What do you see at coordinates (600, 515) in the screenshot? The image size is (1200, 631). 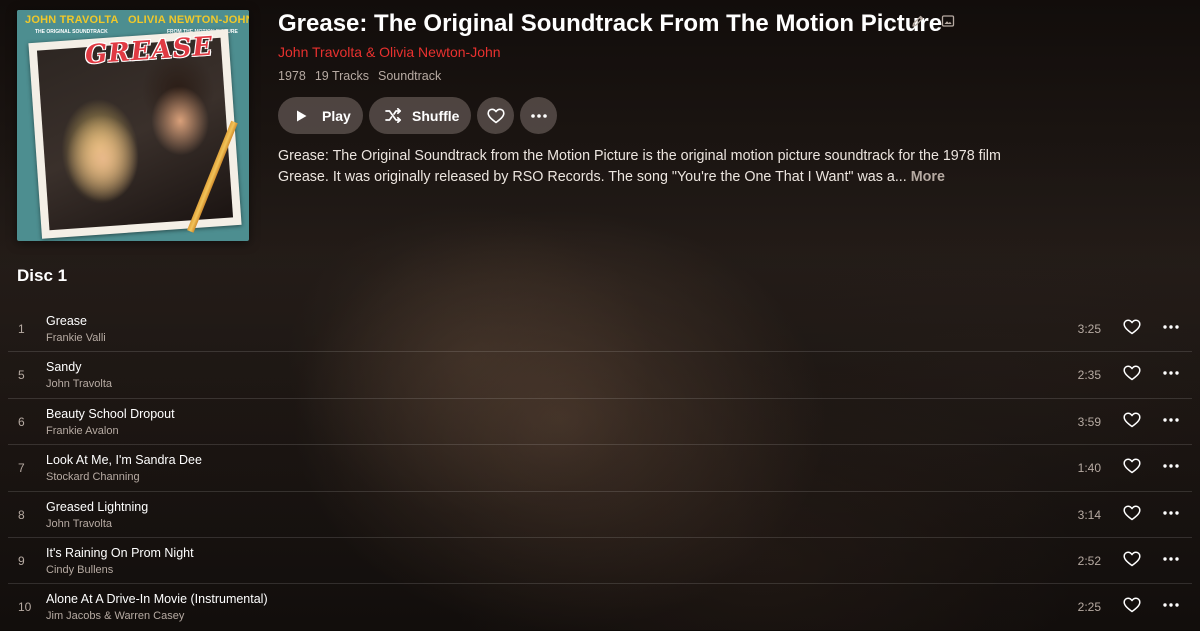 I see `track-row: 8 Greased Lightning John Travolta 3:14` at bounding box center [600, 515].